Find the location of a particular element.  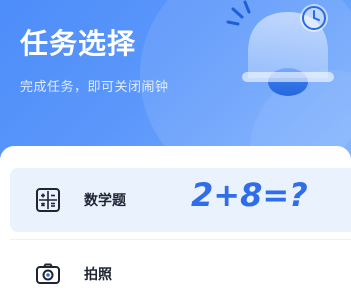

task-option-label: 拍照 is located at coordinates (98, 275).